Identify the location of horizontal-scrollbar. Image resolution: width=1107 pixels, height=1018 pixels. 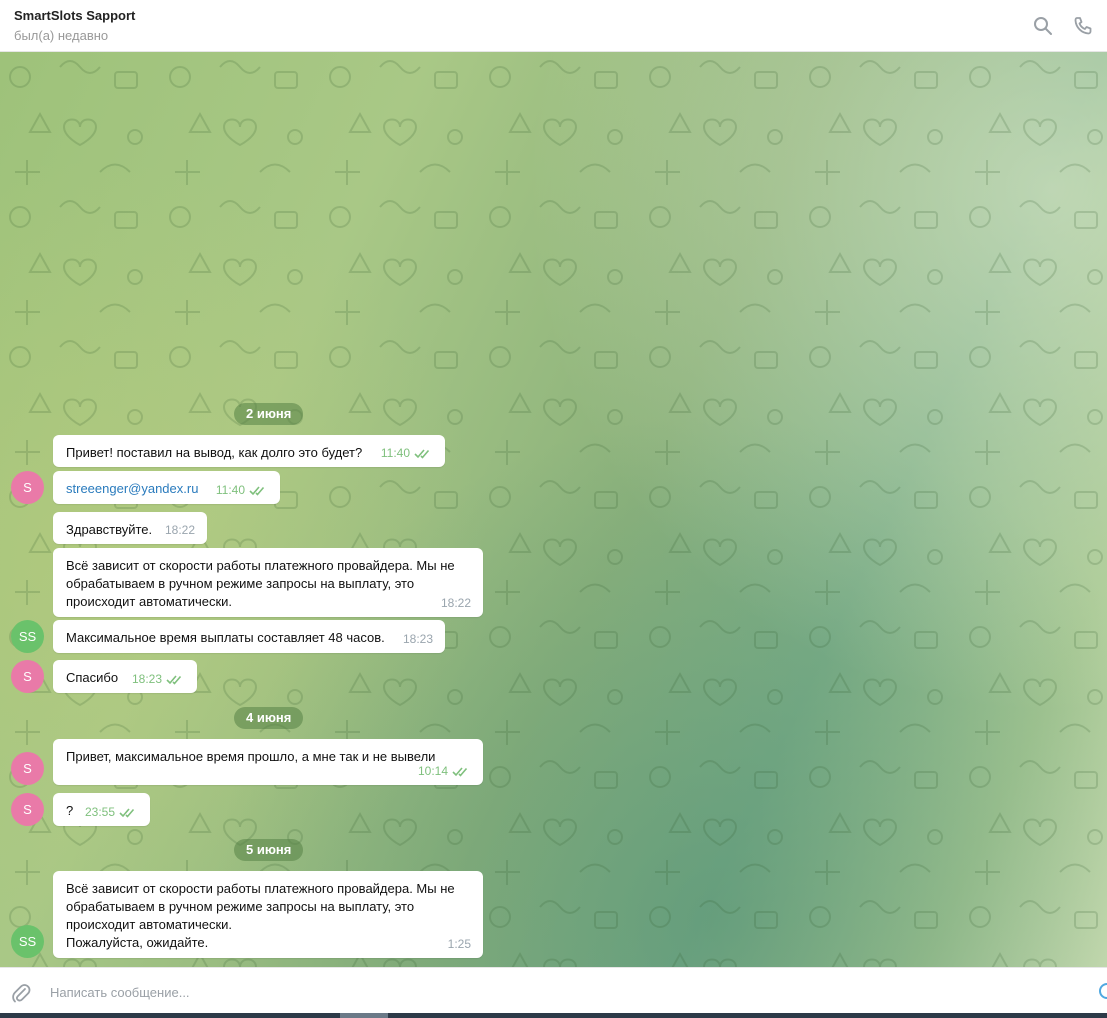
(553, 1015).